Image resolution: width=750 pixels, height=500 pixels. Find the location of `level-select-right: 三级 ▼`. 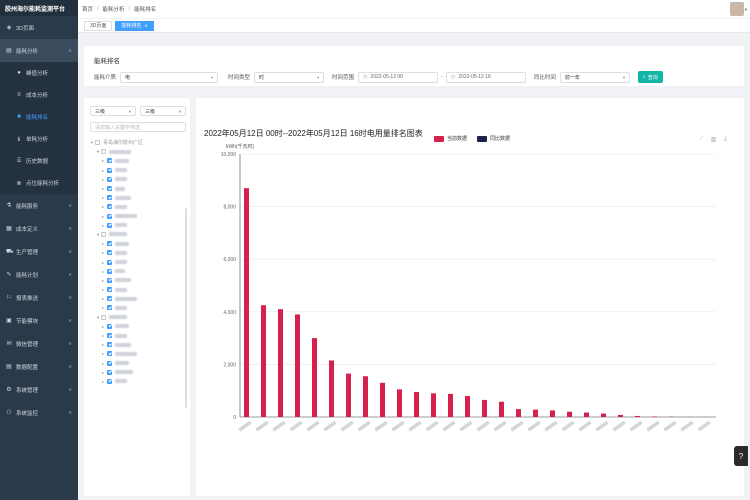

level-select-right: 三级 ▼ is located at coordinates (163, 111).